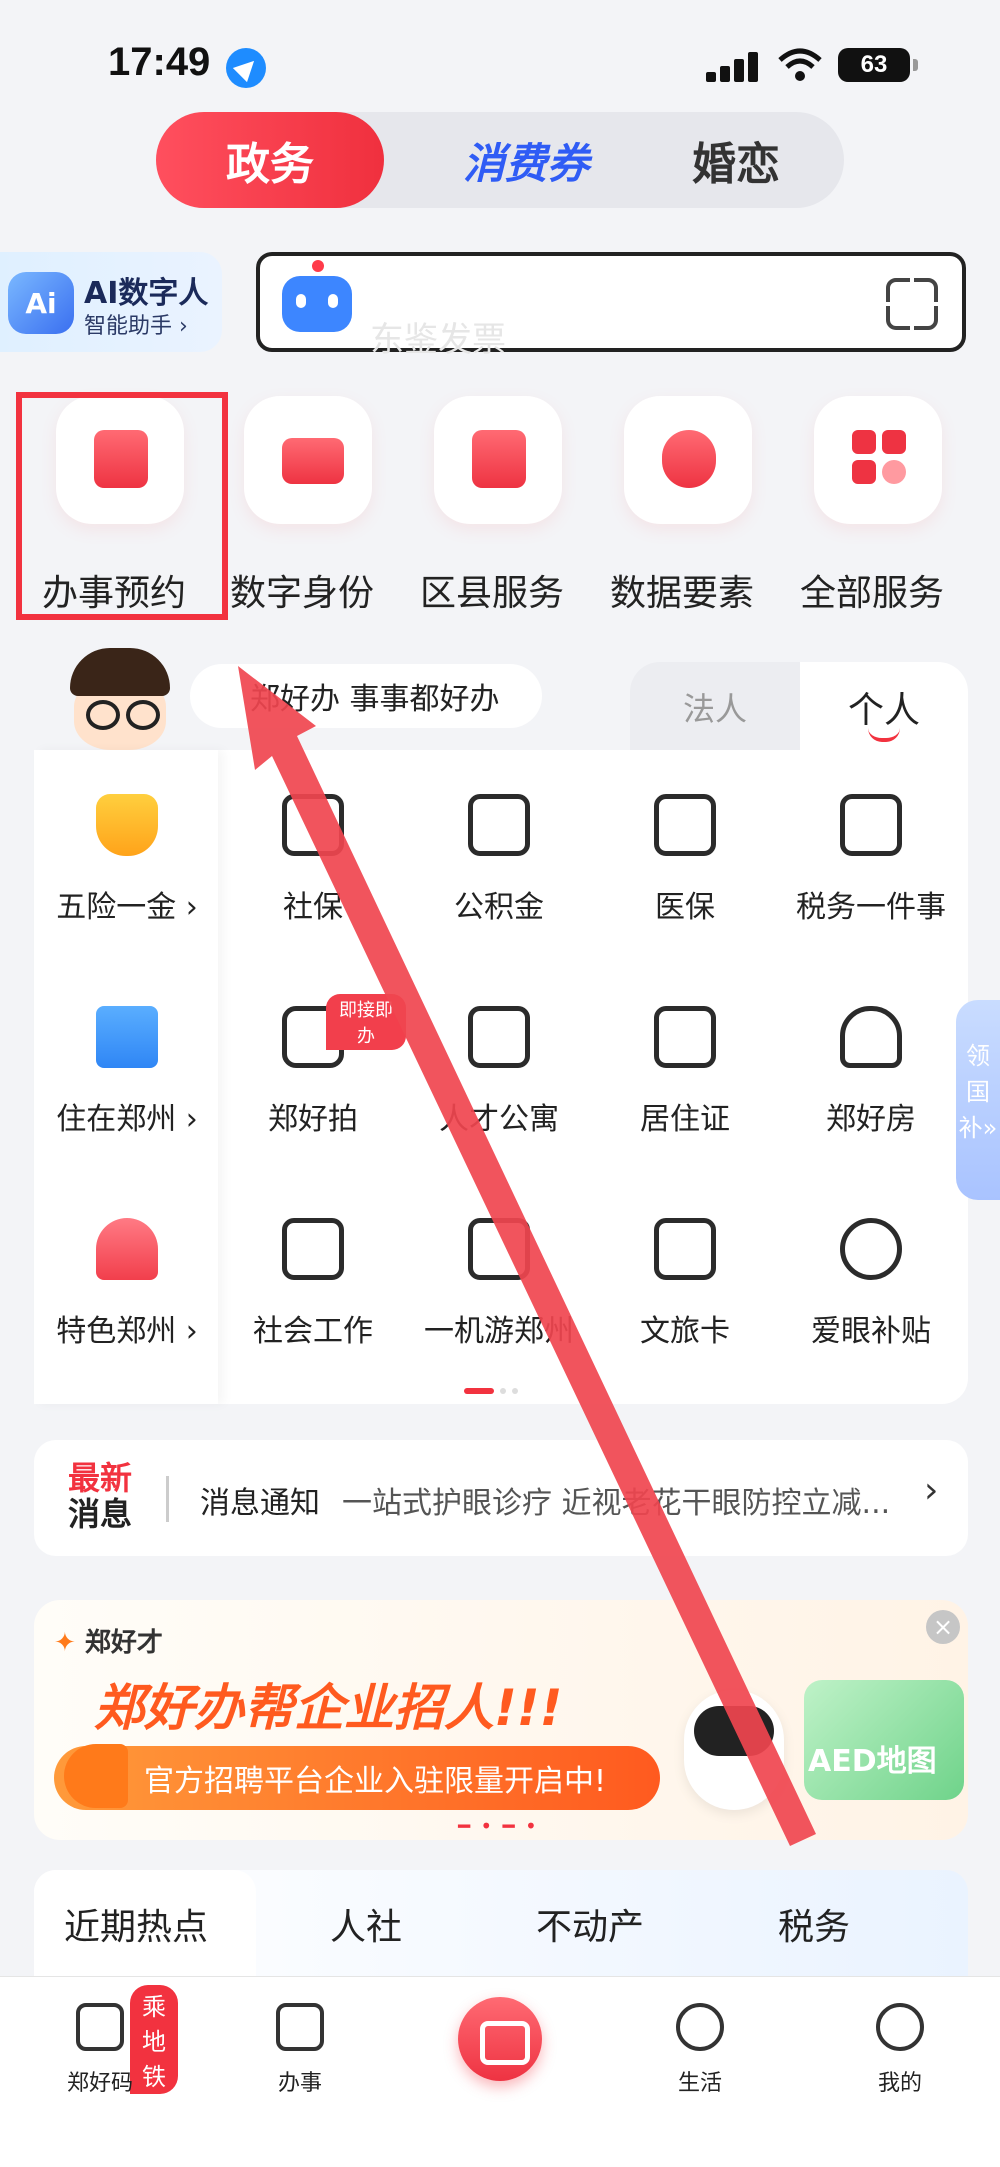 The width and height of the screenshot is (1000, 2167). Describe the element at coordinates (526, 160) in the screenshot. I see `tab-coupon: 消费券` at that location.